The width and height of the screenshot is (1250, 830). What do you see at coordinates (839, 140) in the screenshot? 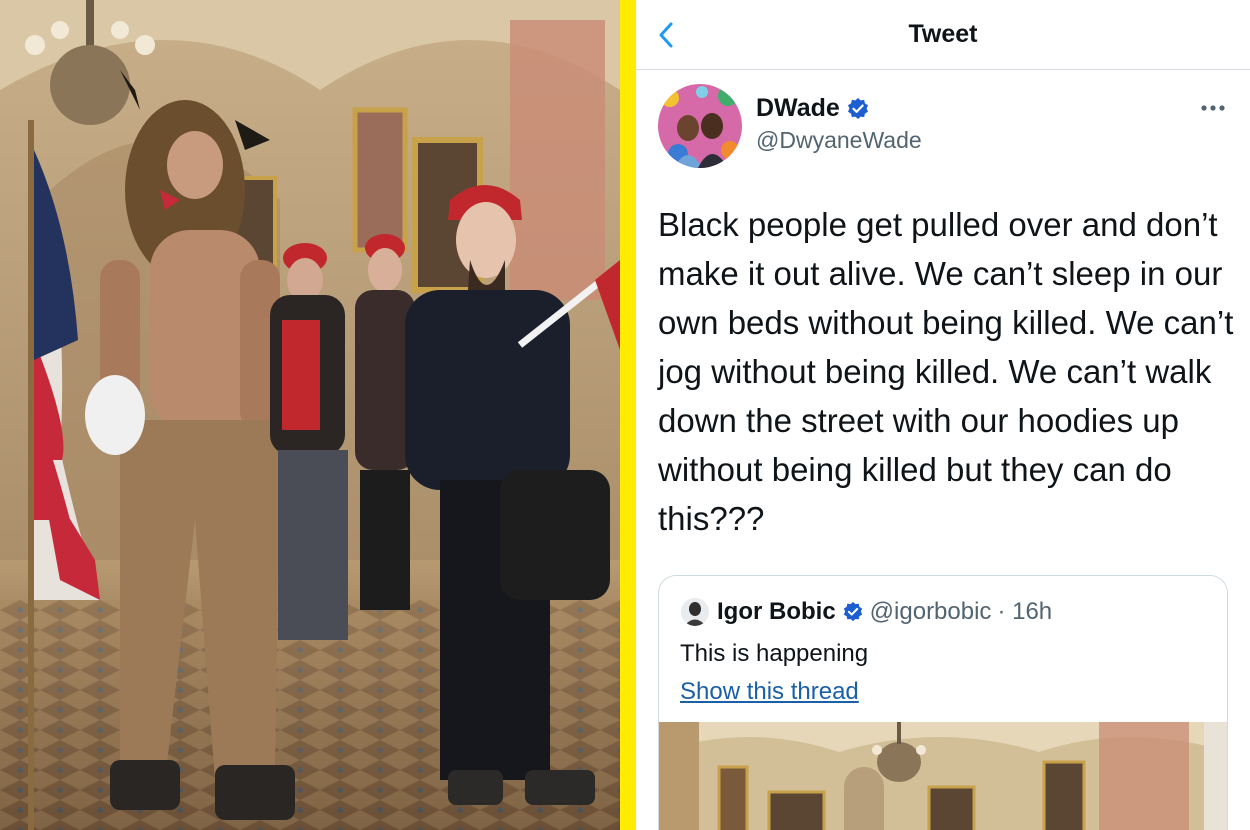
I see `author-handle: @DwyaneWade` at bounding box center [839, 140].